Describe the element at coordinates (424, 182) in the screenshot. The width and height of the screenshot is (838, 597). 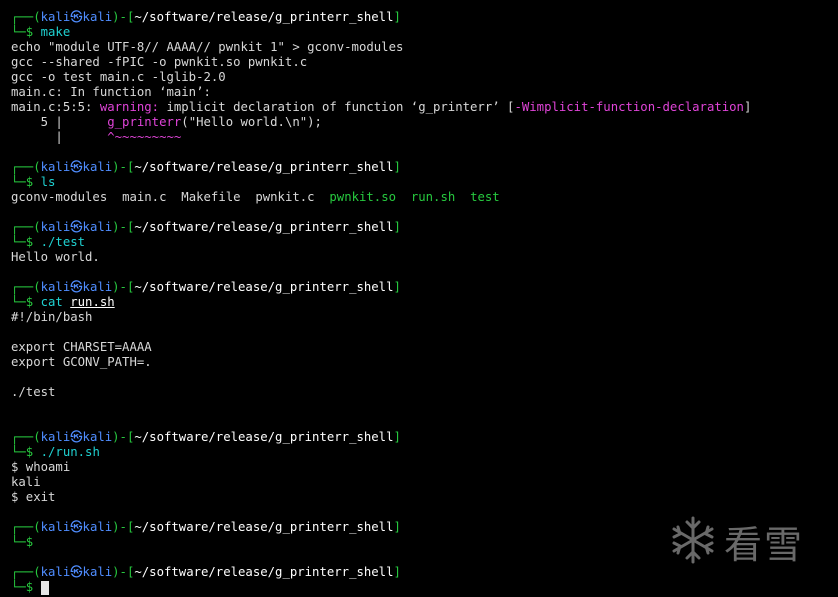
I see `prompt-input-line: └─$ ls` at that location.